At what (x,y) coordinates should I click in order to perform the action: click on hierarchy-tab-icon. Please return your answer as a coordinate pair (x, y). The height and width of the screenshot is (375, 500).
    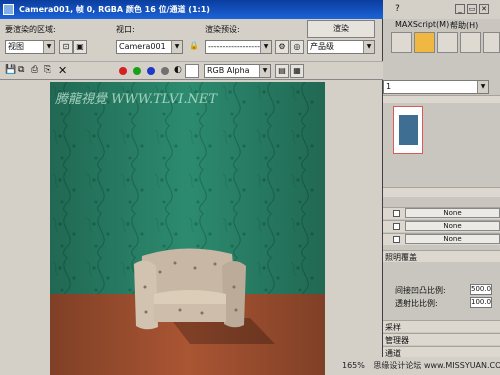
    Looking at the image, I should click on (447, 42).